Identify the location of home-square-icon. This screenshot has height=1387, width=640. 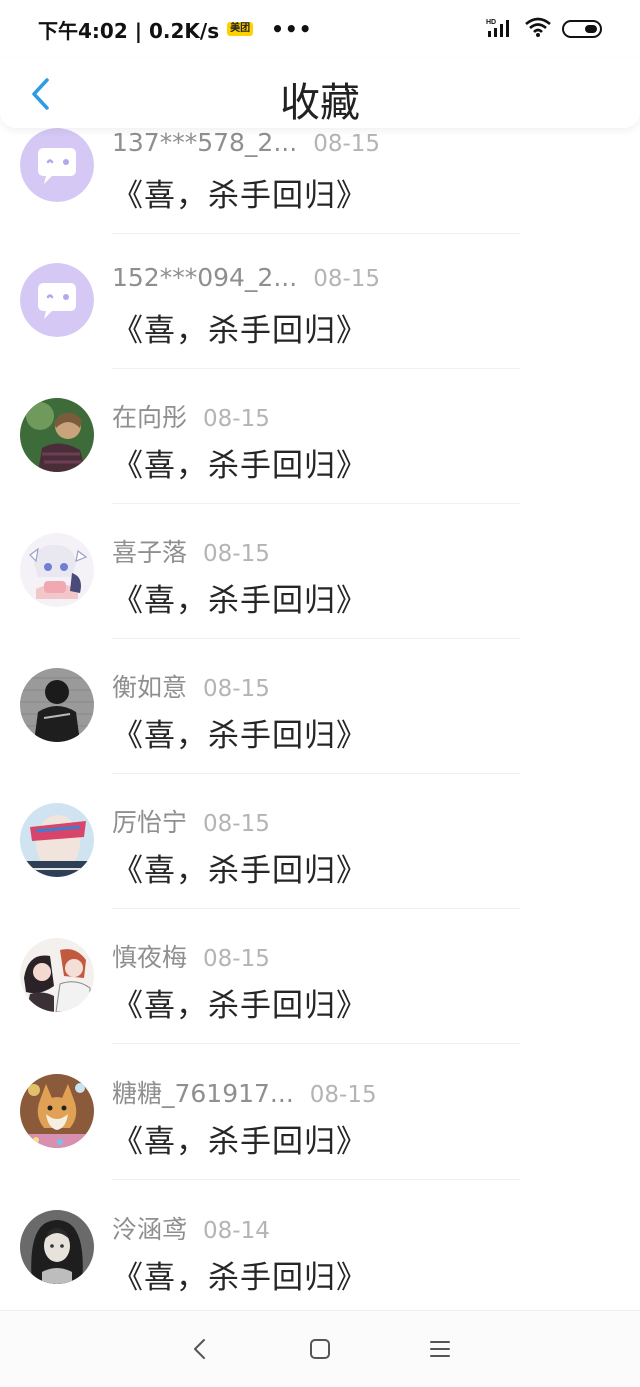
(320, 1349).